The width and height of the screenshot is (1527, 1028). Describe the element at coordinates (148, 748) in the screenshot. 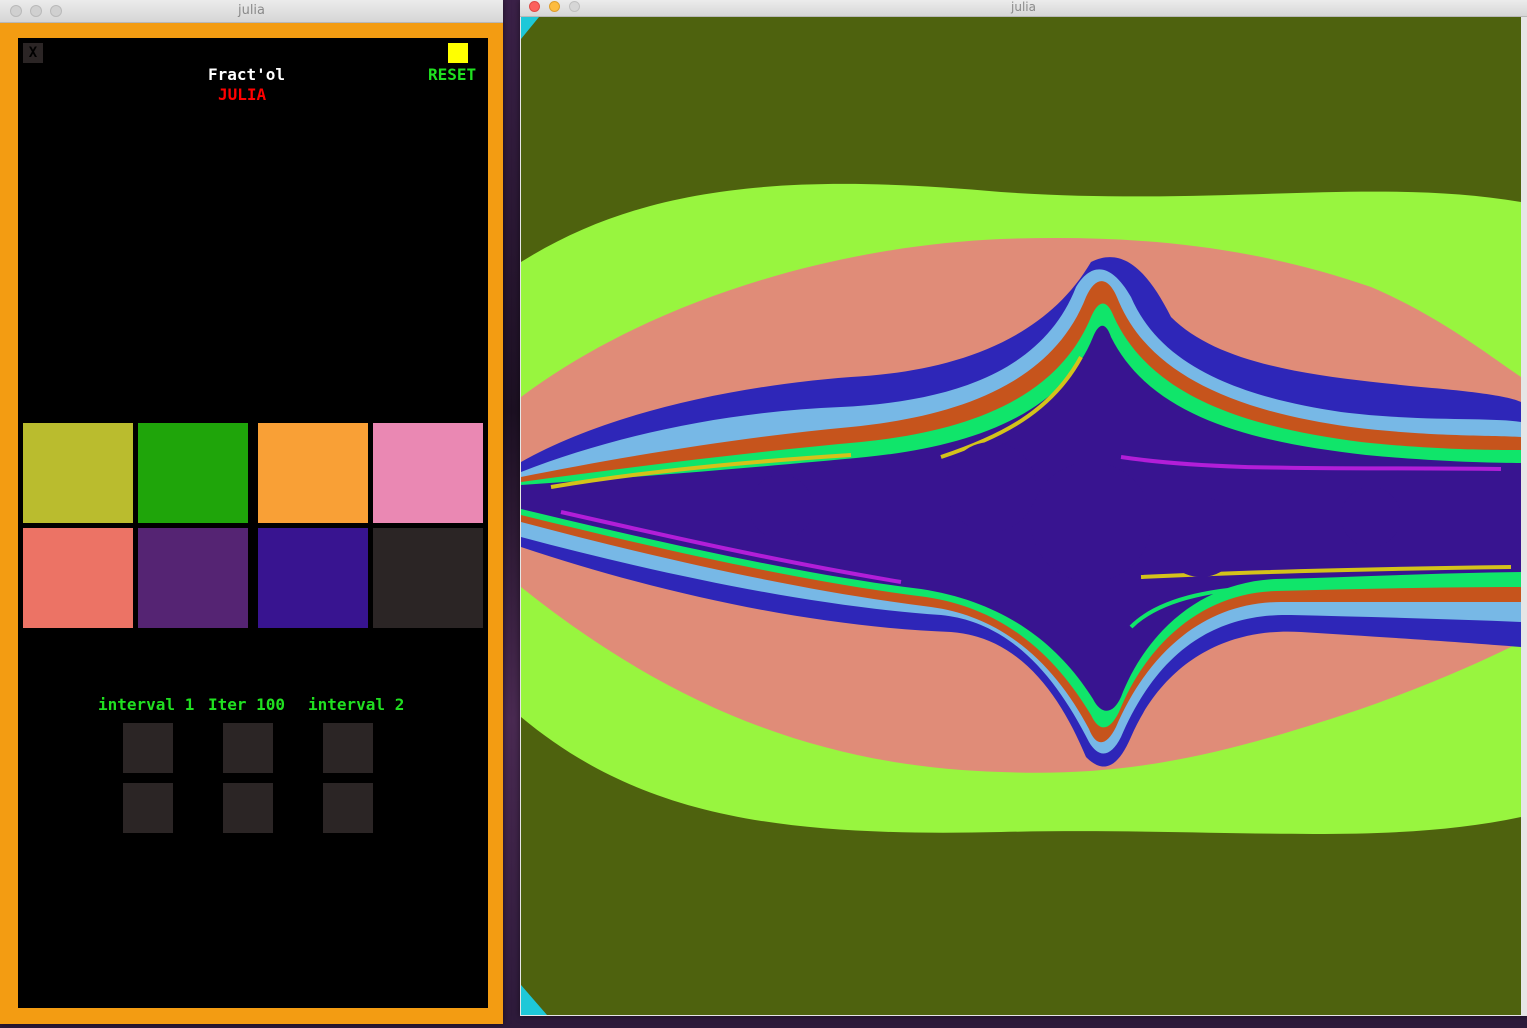

I see `interval1-increase-button` at that location.